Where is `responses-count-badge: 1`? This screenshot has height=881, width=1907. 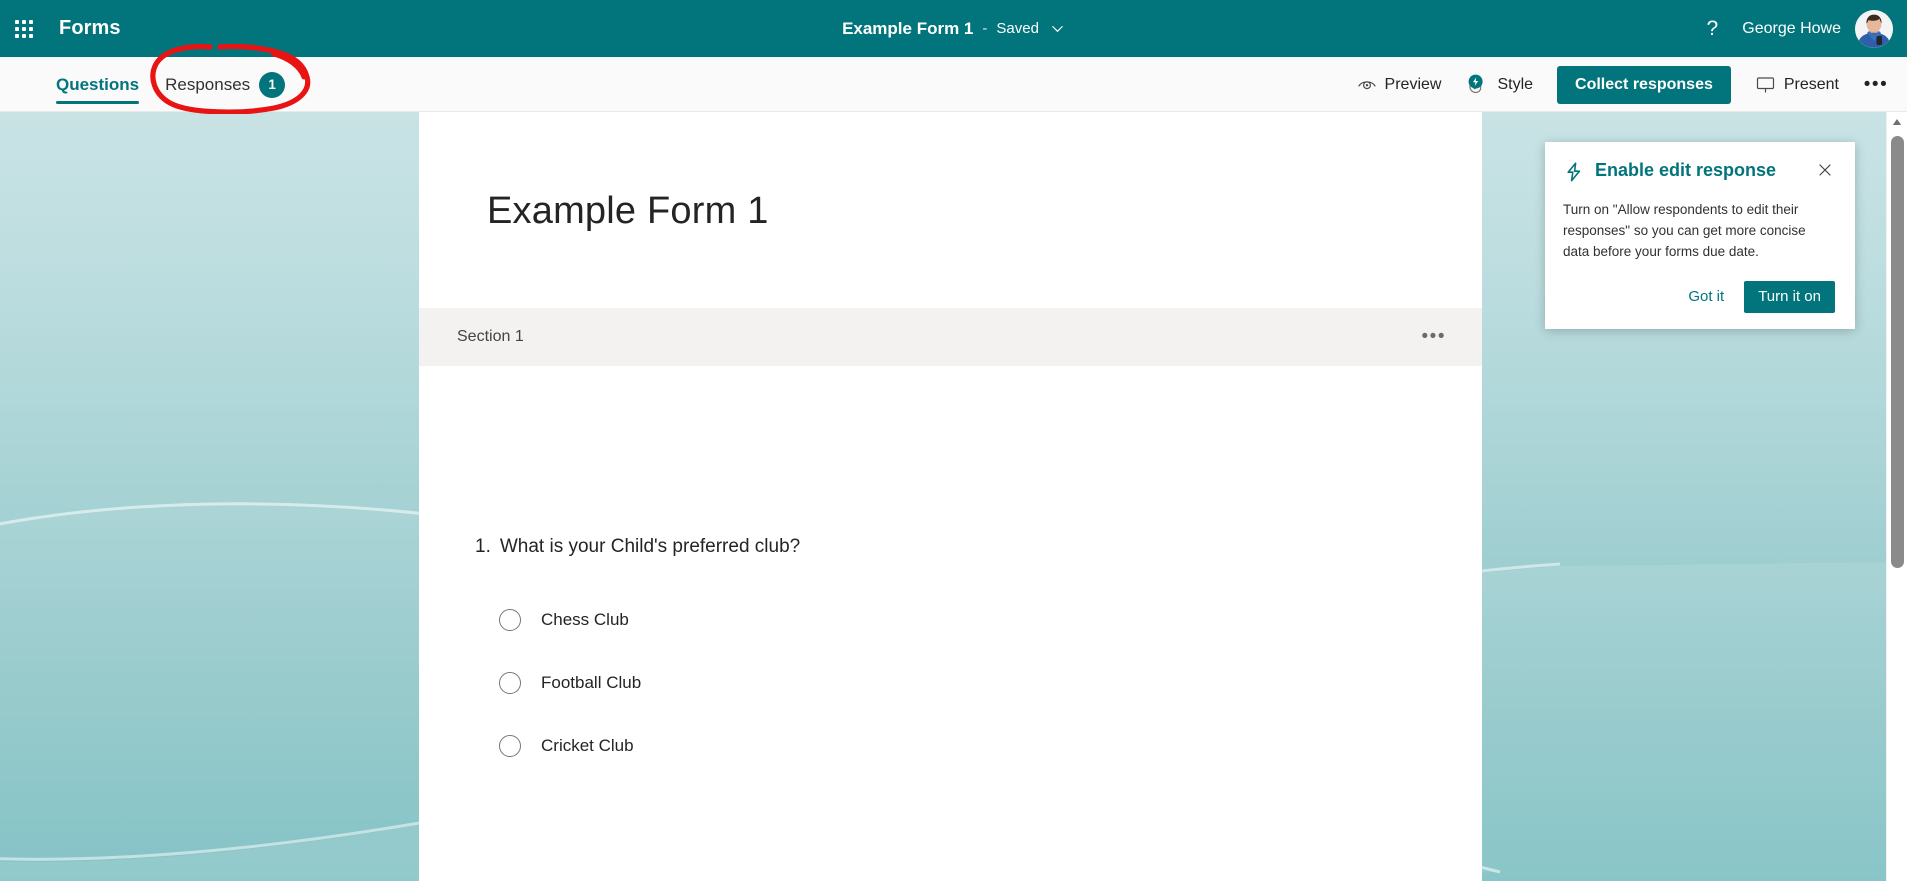
responses-count-badge: 1 is located at coordinates (272, 84).